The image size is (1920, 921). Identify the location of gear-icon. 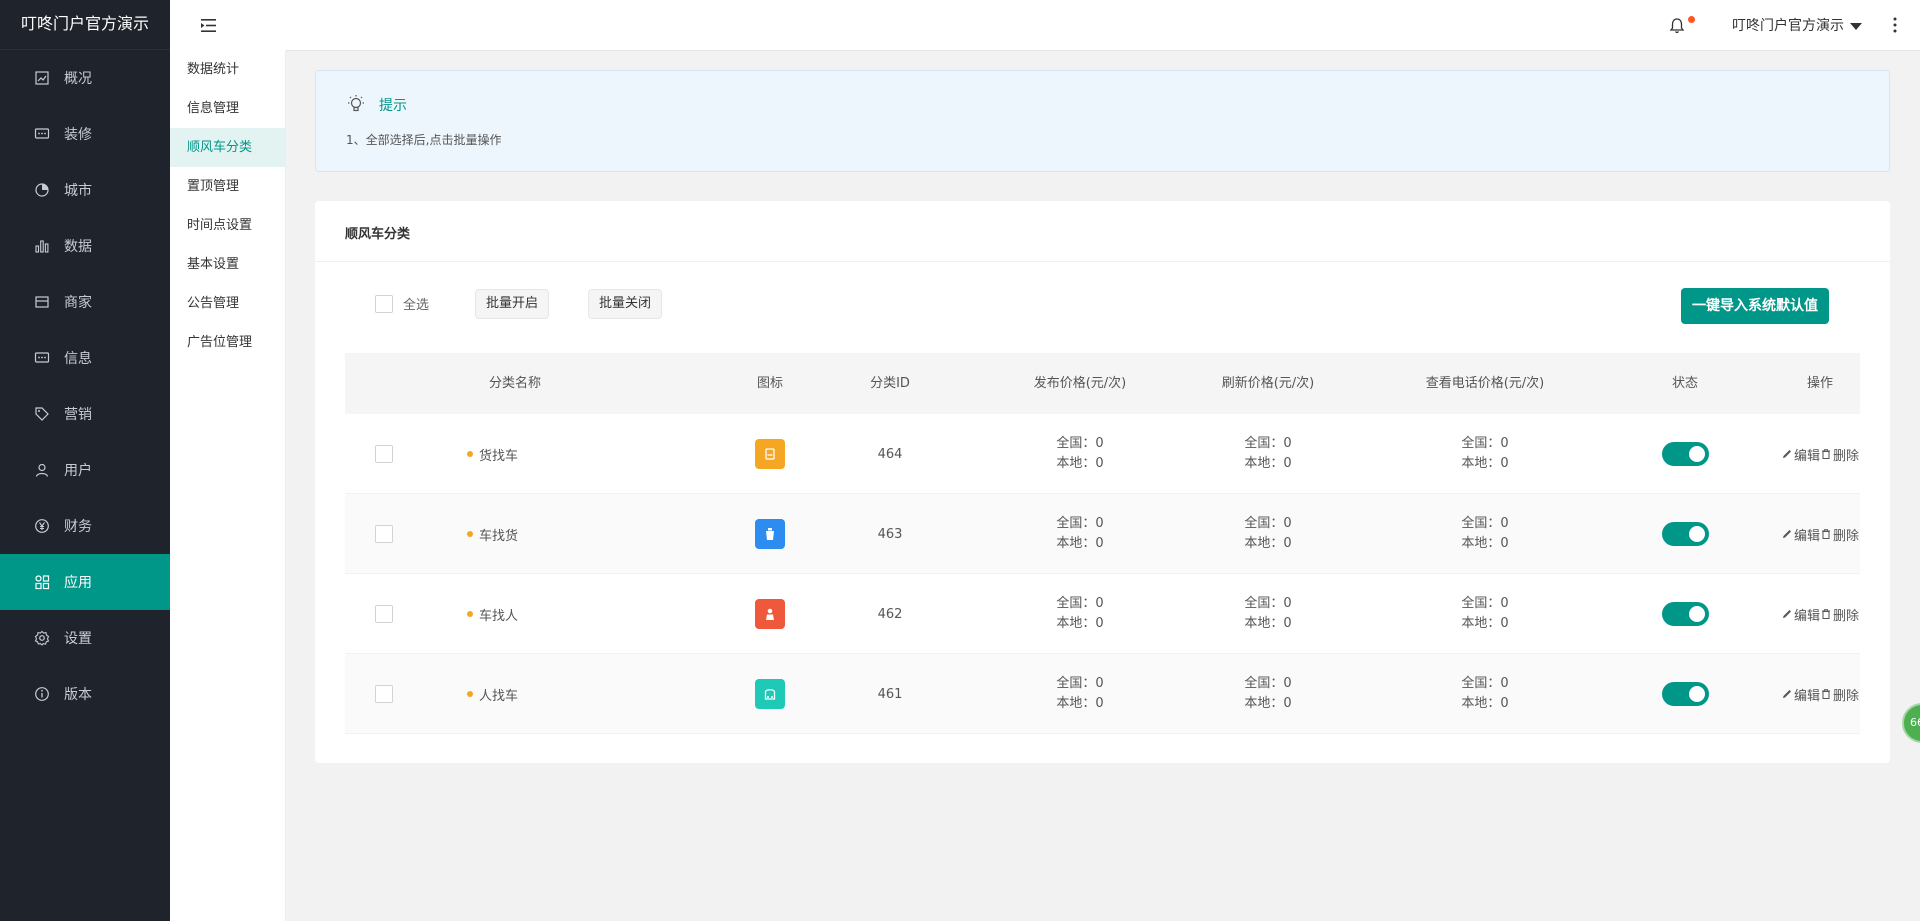
(42, 638).